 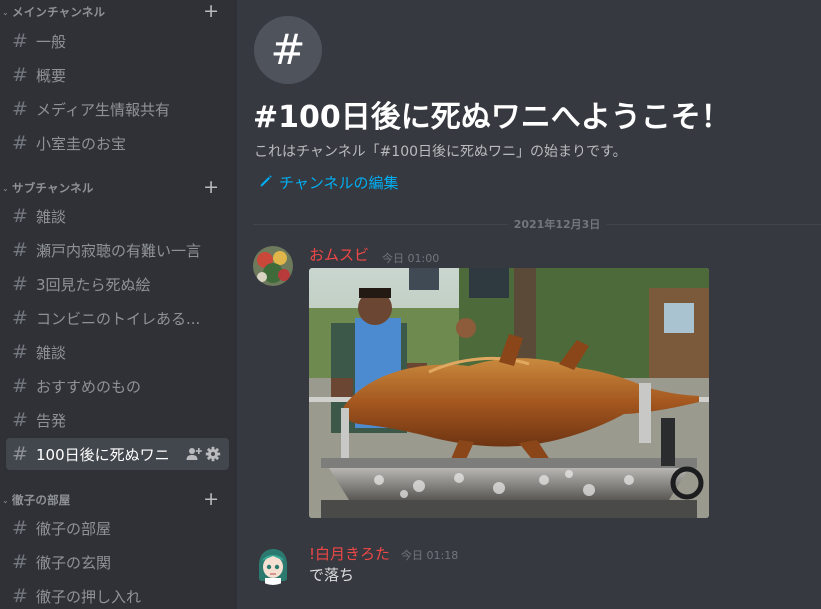 I want to click on edit-channel-button: チャンネルの編集, so click(x=329, y=182).